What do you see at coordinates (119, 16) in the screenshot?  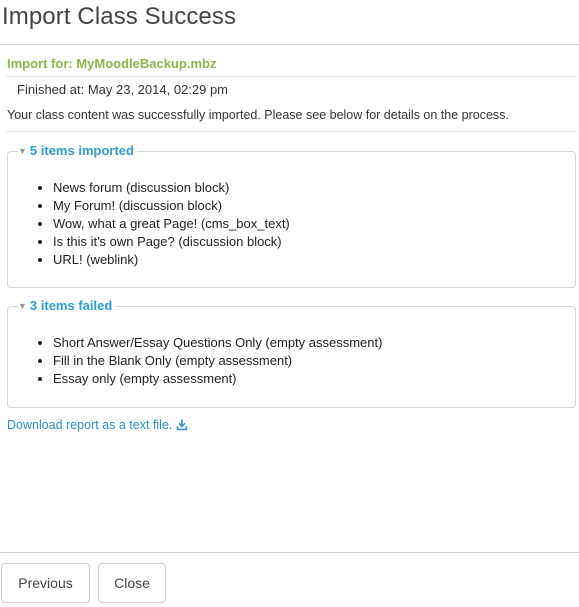 I see `dialog-title: Import Class Success` at bounding box center [119, 16].